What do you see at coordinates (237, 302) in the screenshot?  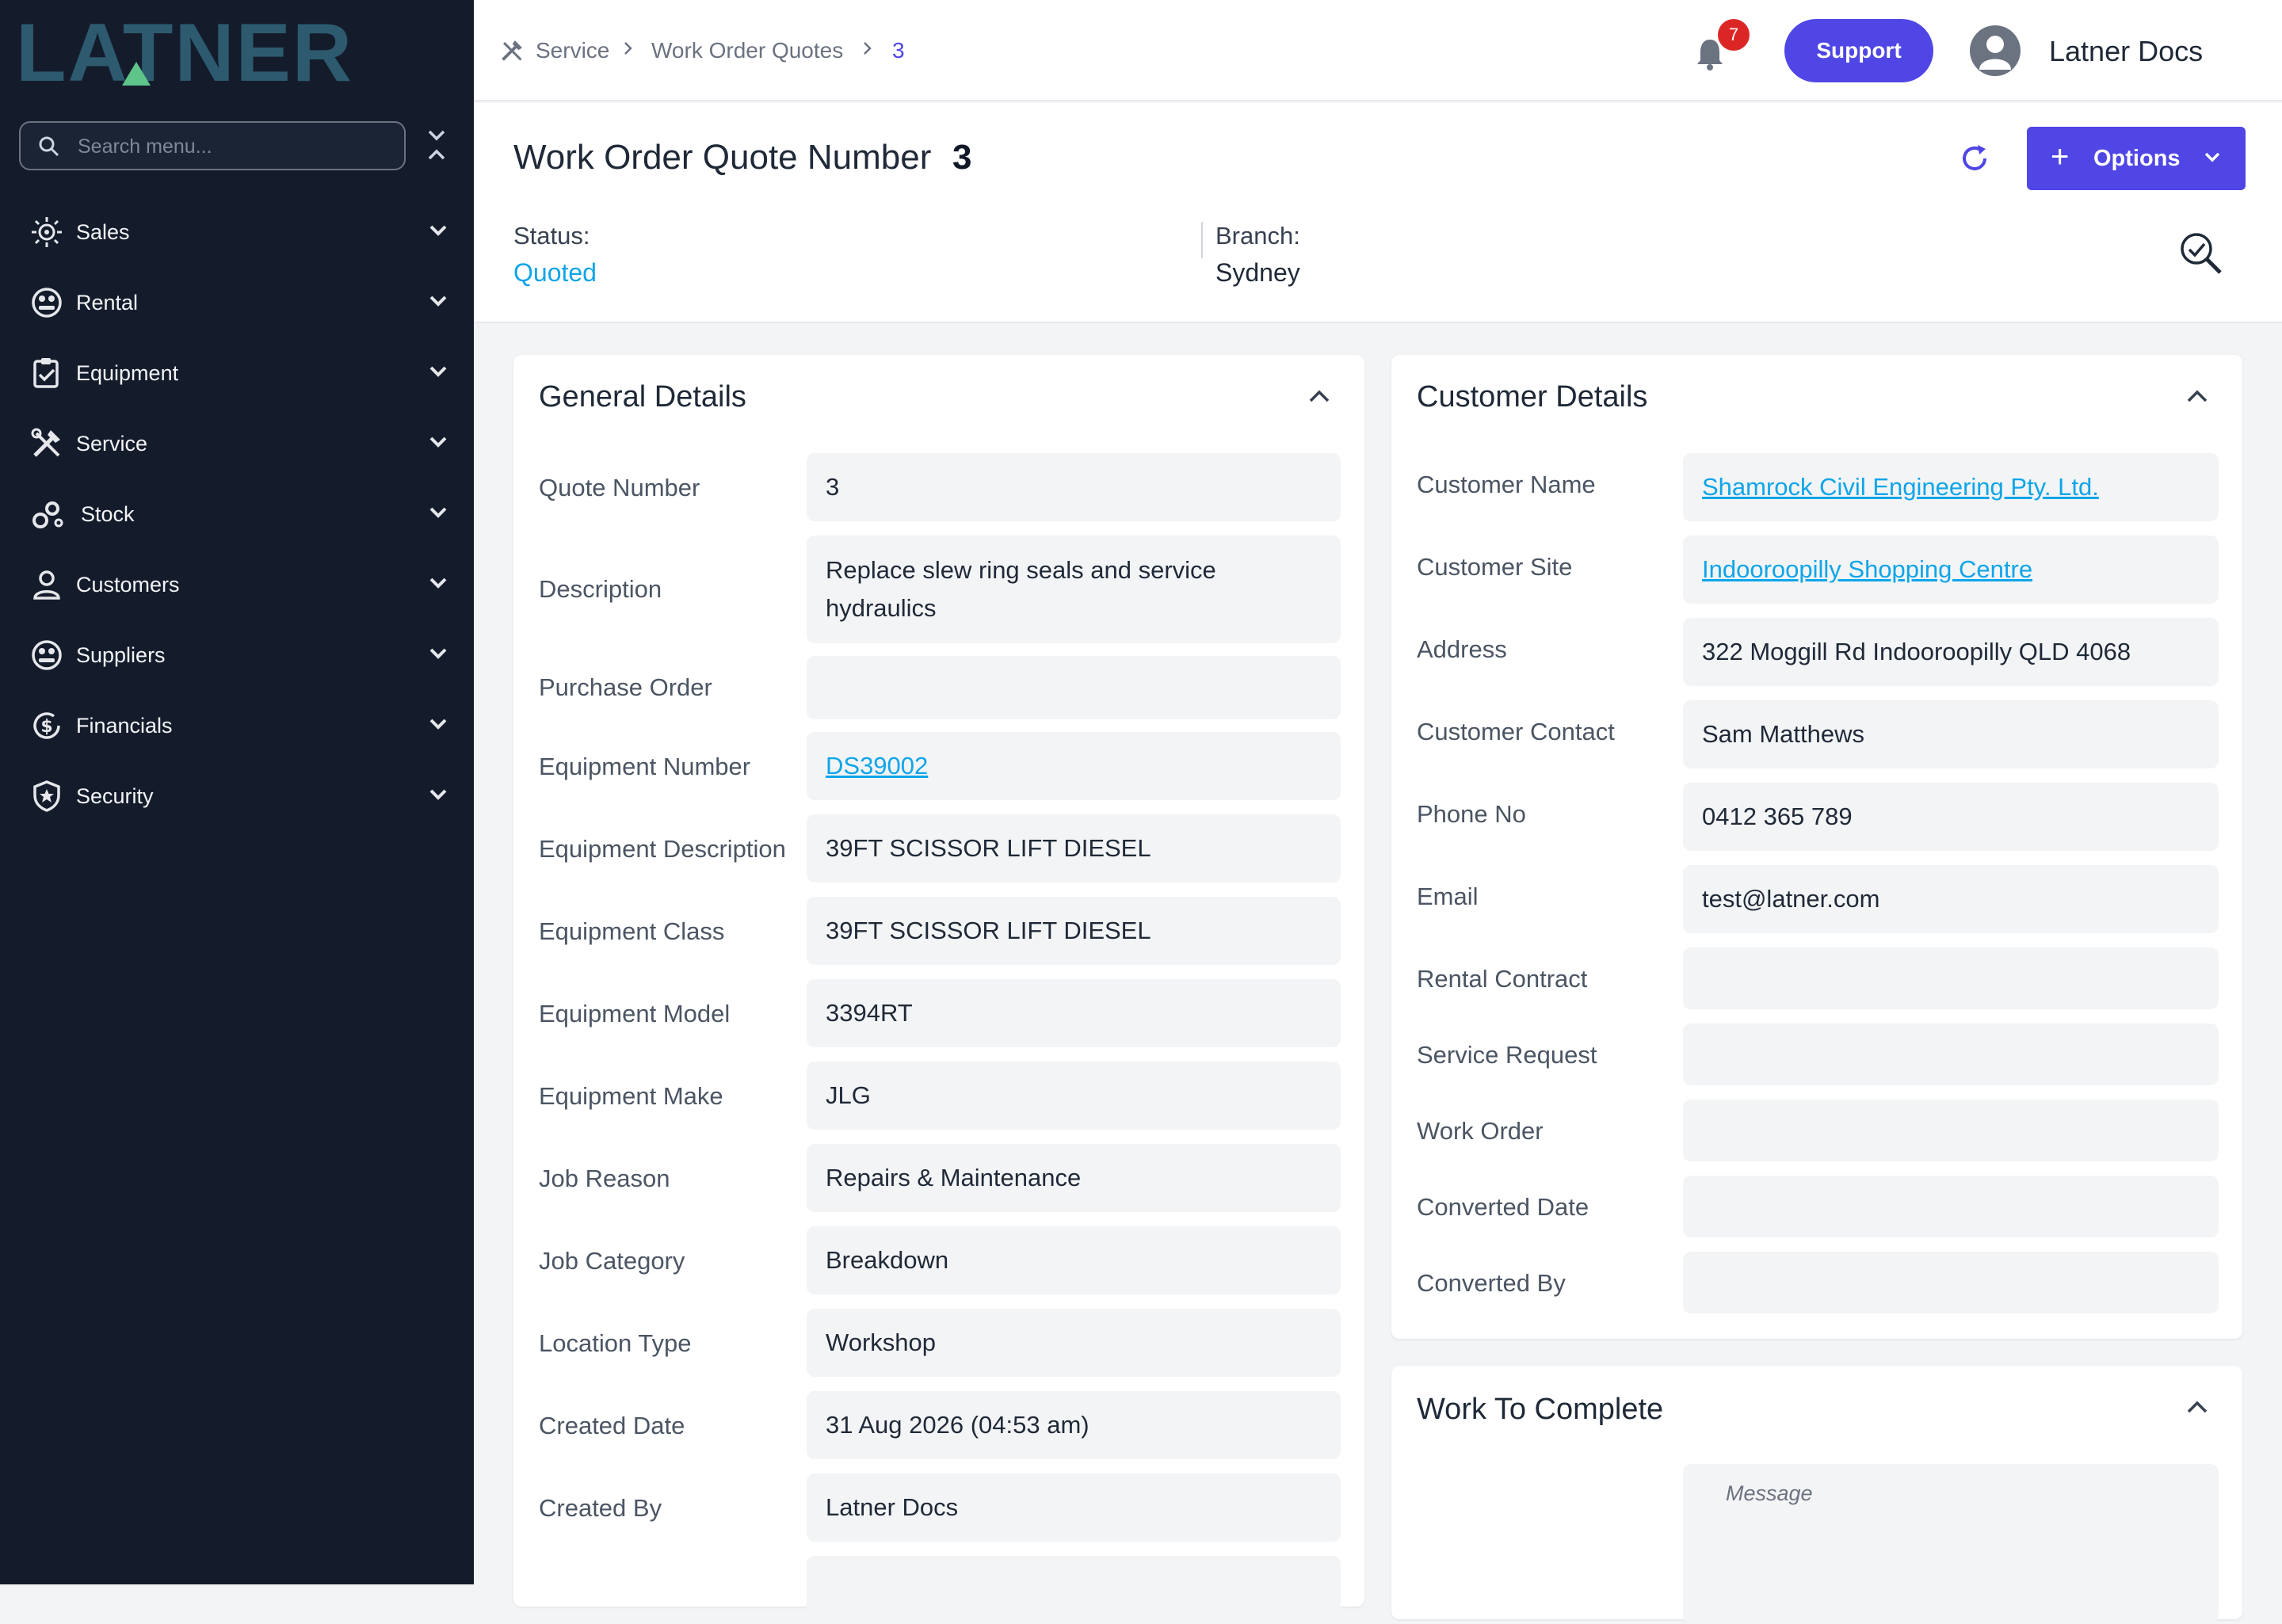 I see `sidebar-item-rental: Rental` at bounding box center [237, 302].